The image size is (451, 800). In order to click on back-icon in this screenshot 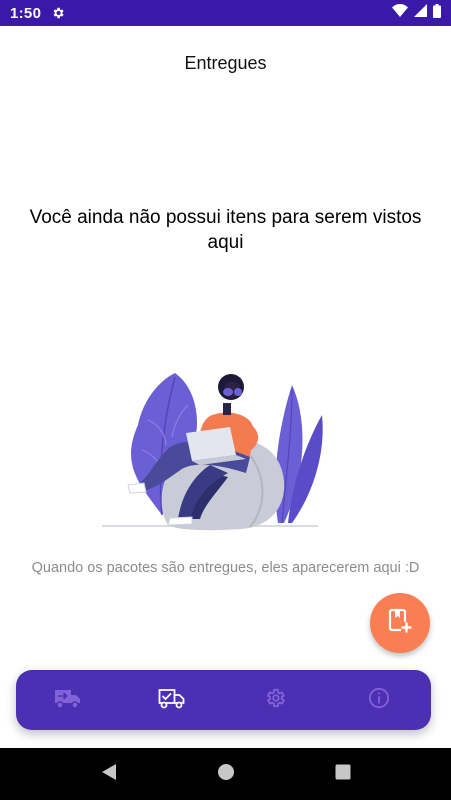, I will do `click(109, 774)`.